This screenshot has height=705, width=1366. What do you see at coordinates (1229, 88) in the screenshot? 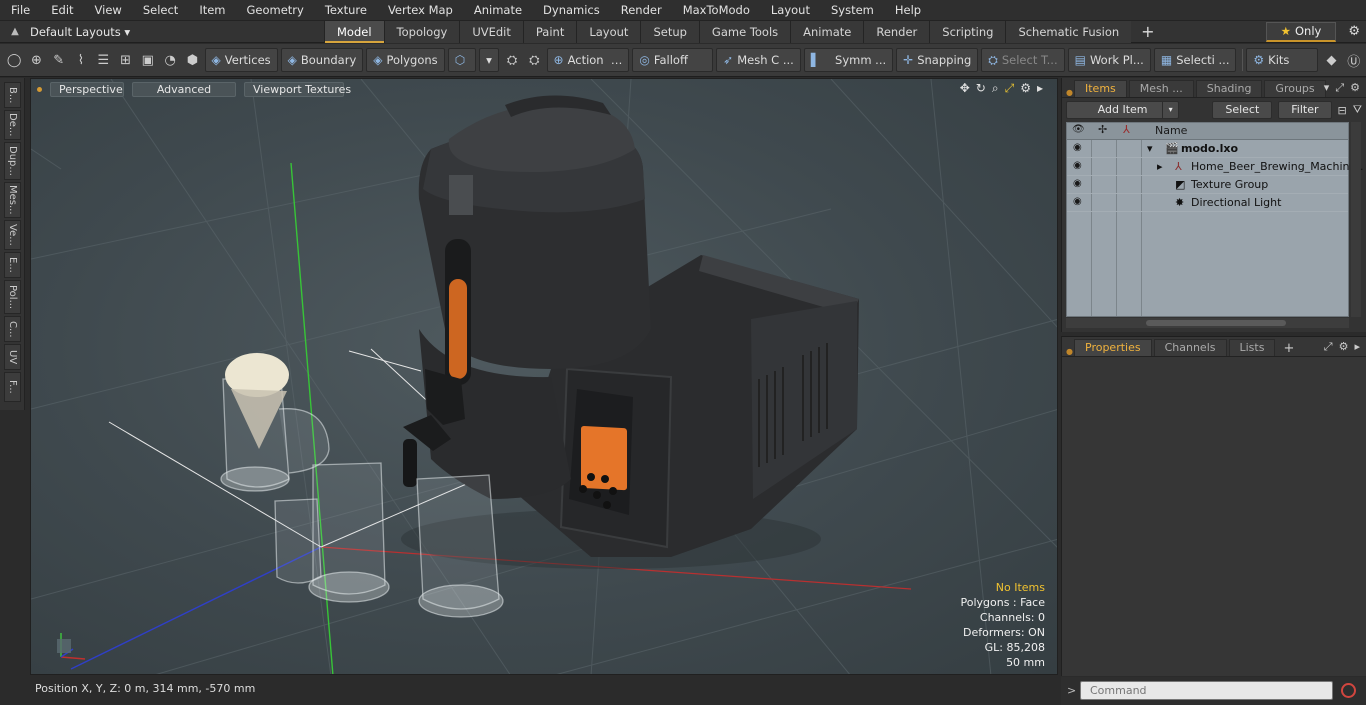
I see `tab-shading: Shading` at bounding box center [1229, 88].